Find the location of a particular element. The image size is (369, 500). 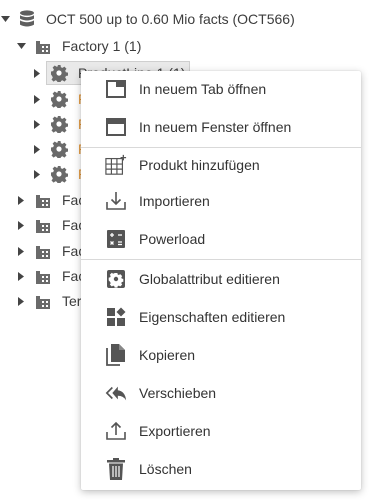

powerload-calculator-icon is located at coordinates (116, 239).